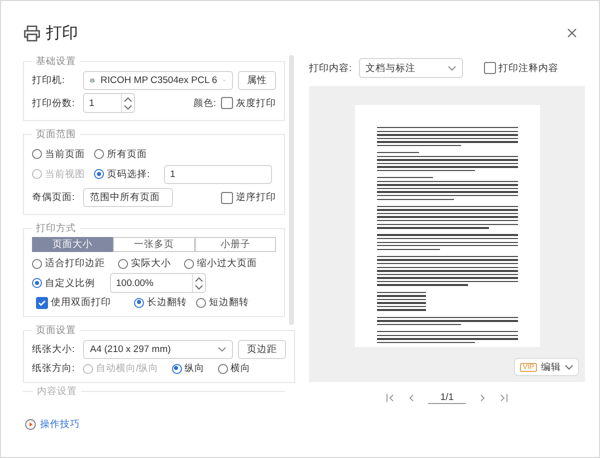 This screenshot has width=600, height=458. Describe the element at coordinates (234, 368) in the screenshot. I see `radio-option: 横向` at that location.